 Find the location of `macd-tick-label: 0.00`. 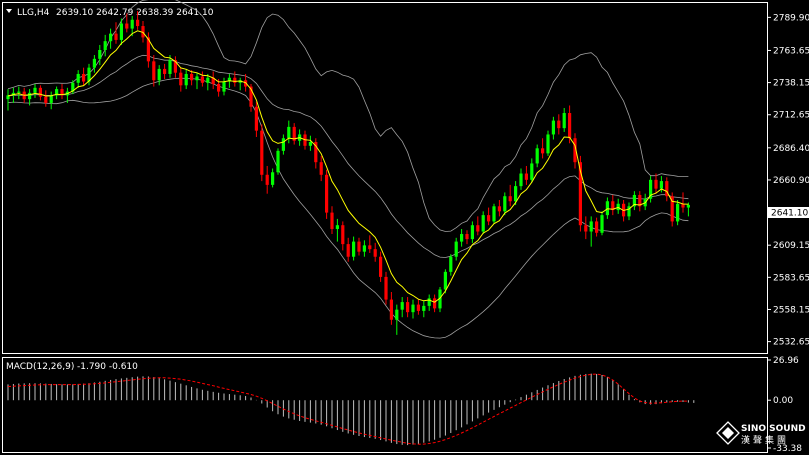

macd-tick-label: 0.00 is located at coordinates (783, 401).